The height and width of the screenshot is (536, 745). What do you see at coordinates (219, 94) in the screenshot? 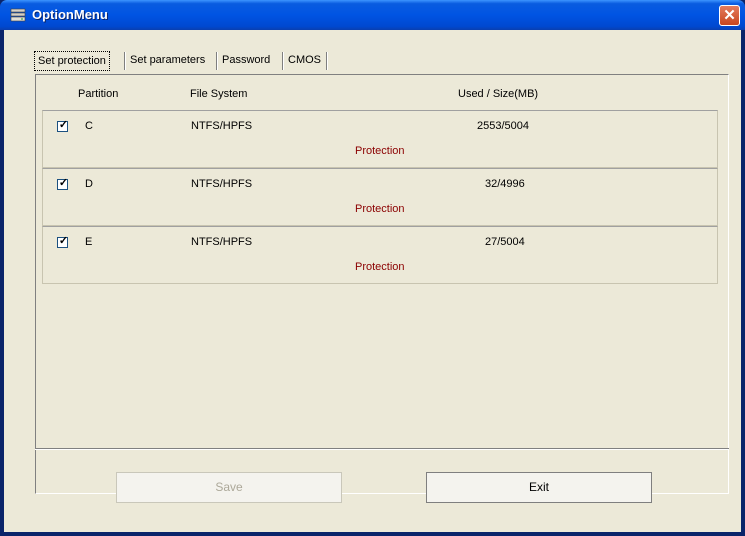
I see `header-file-system: File System` at bounding box center [219, 94].